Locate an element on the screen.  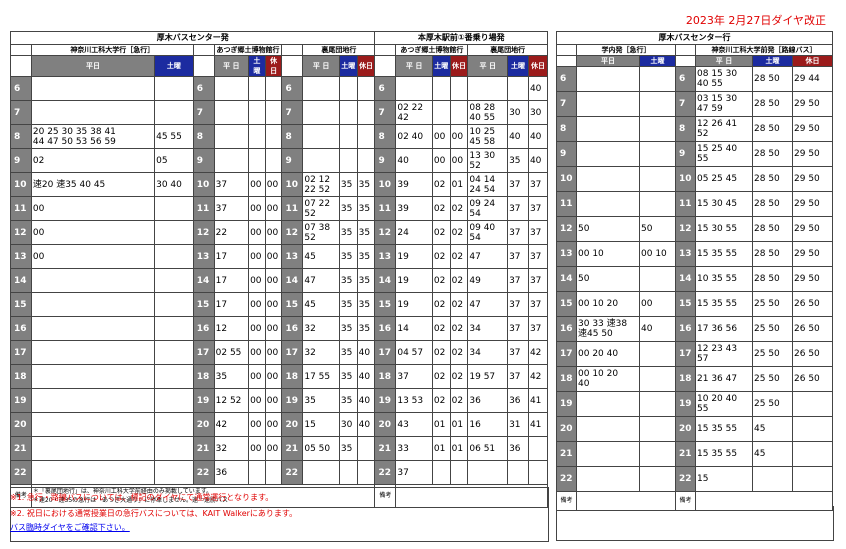
dest-kait-route: 神奈川工科大学前発［路線バス］ is located at coordinates (764, 50).